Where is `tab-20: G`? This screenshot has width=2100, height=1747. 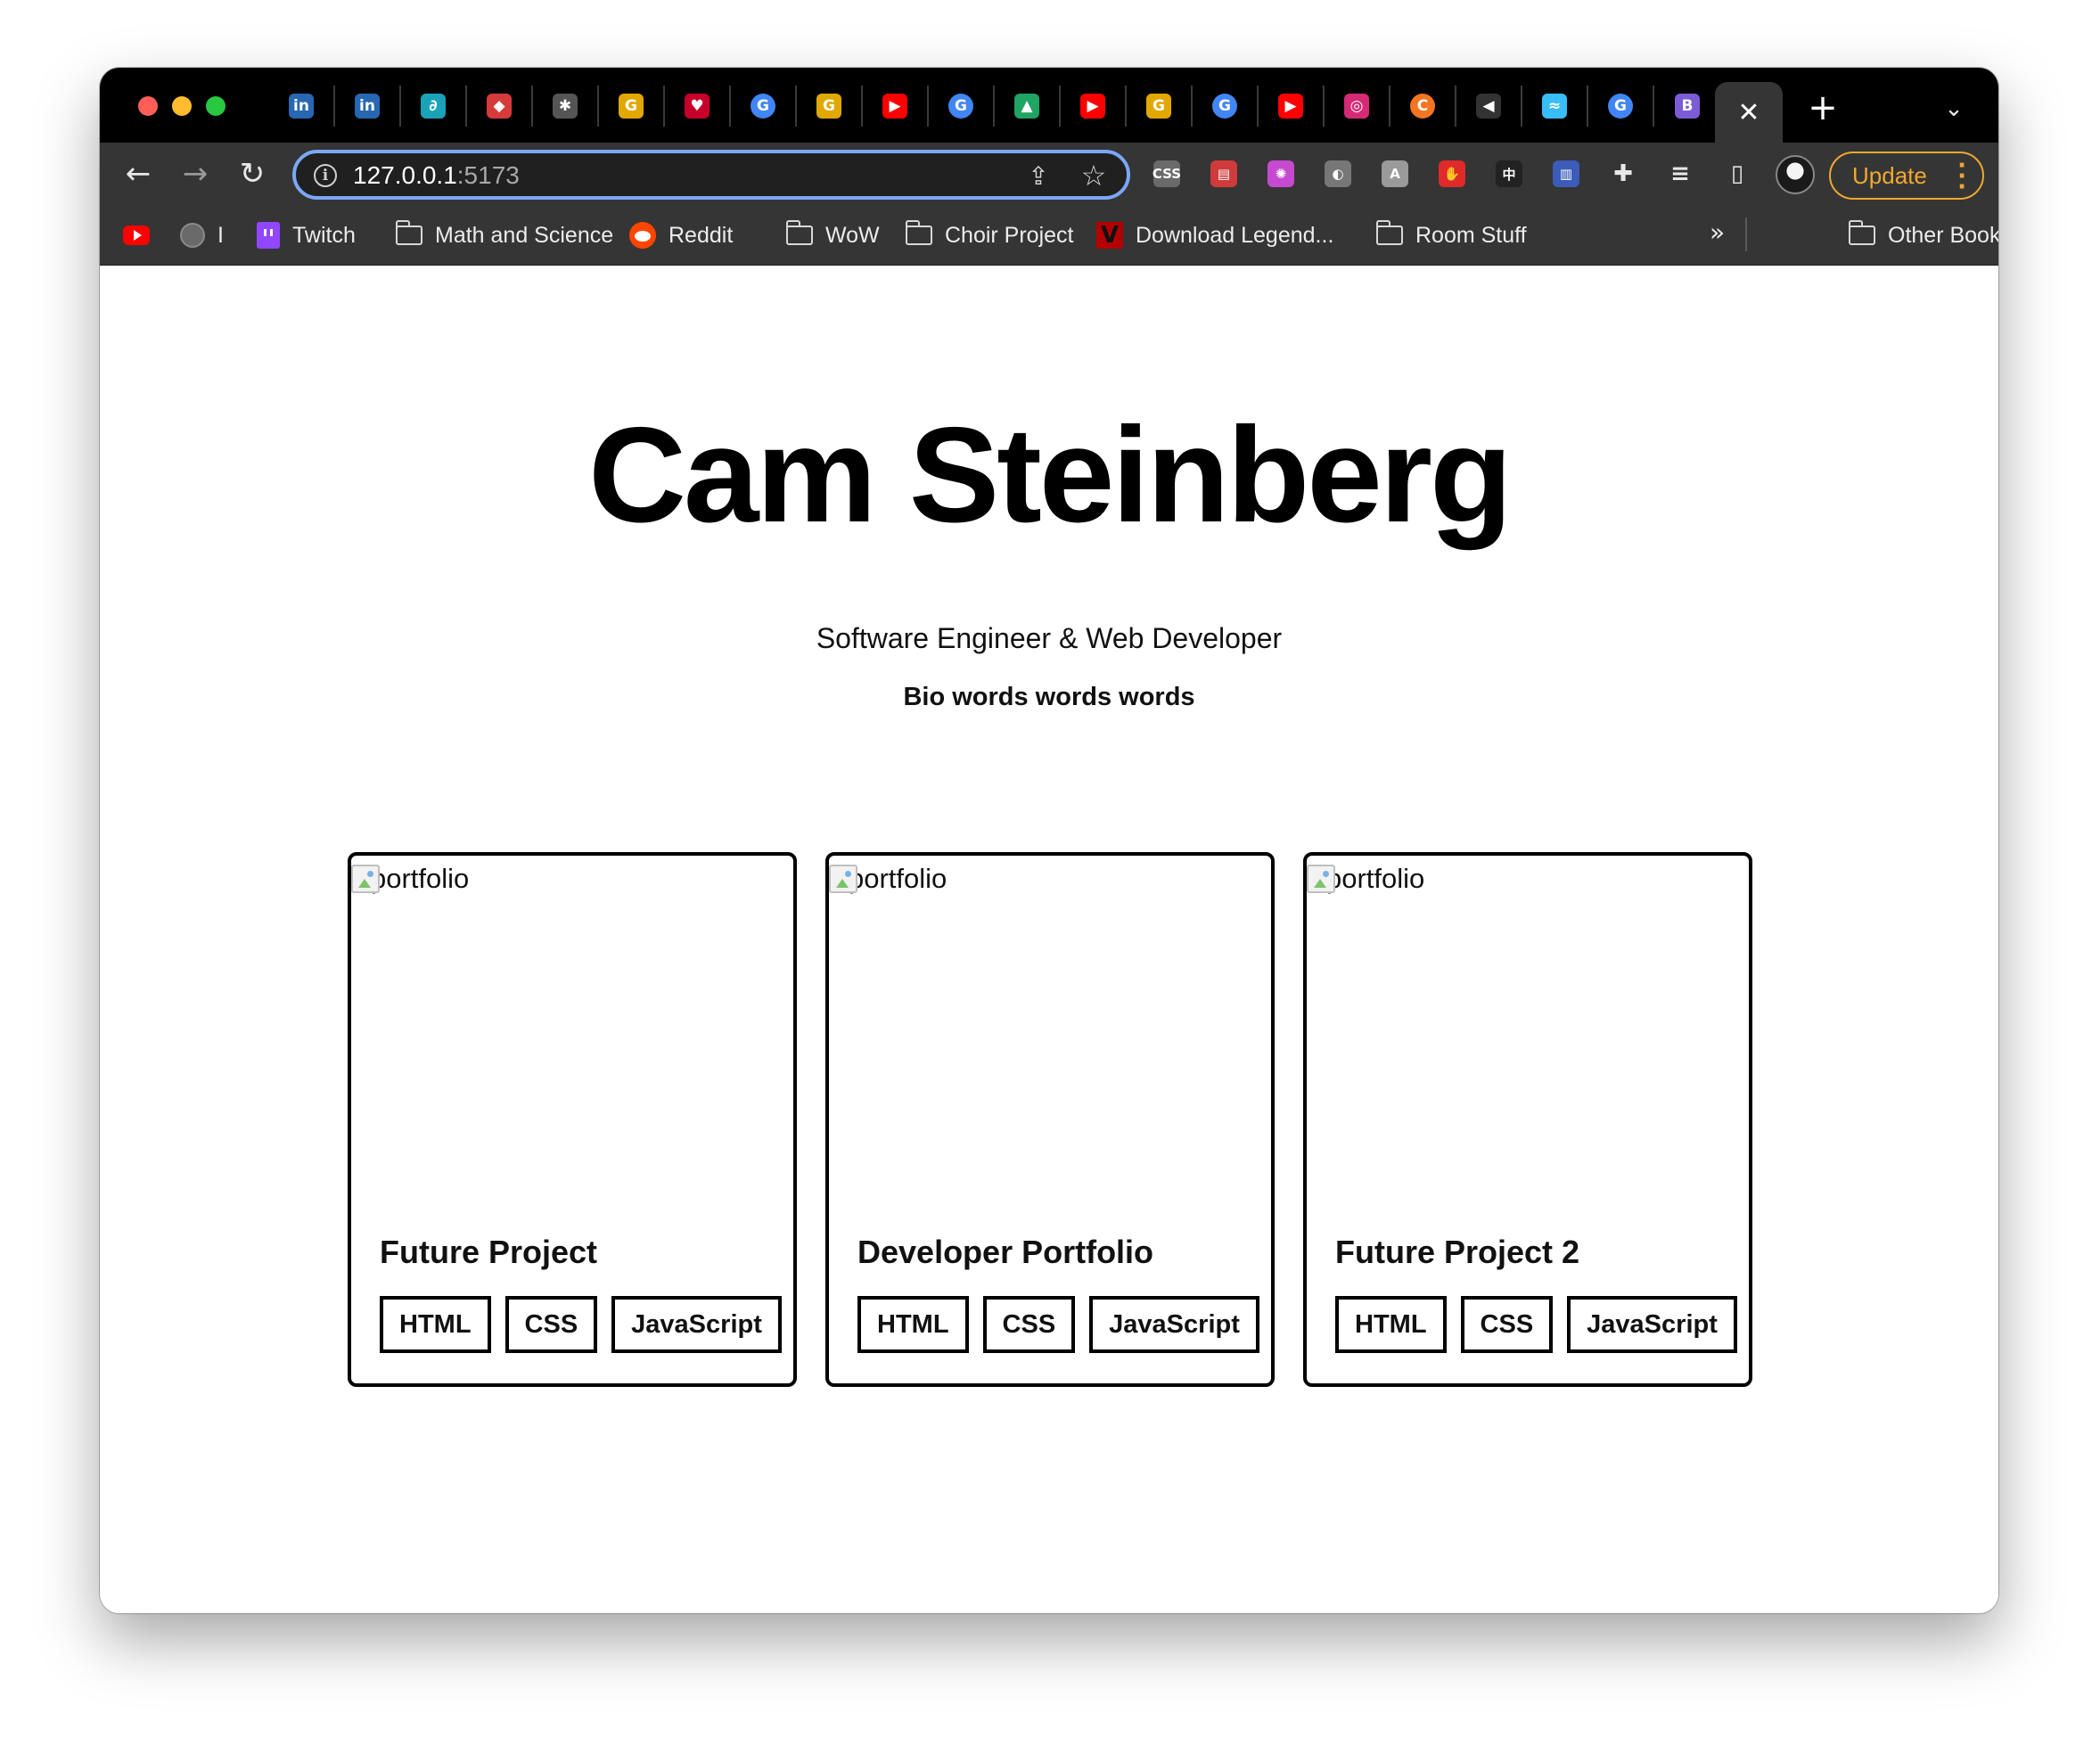 tab-20: G is located at coordinates (1621, 106).